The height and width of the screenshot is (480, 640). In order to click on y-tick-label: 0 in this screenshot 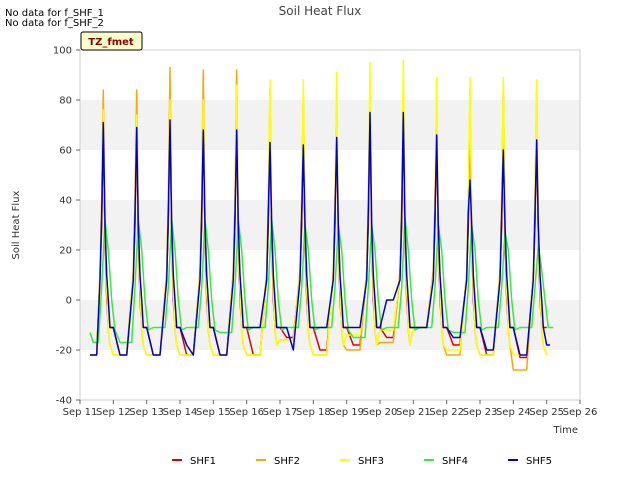, I will do `click(69, 301)`.